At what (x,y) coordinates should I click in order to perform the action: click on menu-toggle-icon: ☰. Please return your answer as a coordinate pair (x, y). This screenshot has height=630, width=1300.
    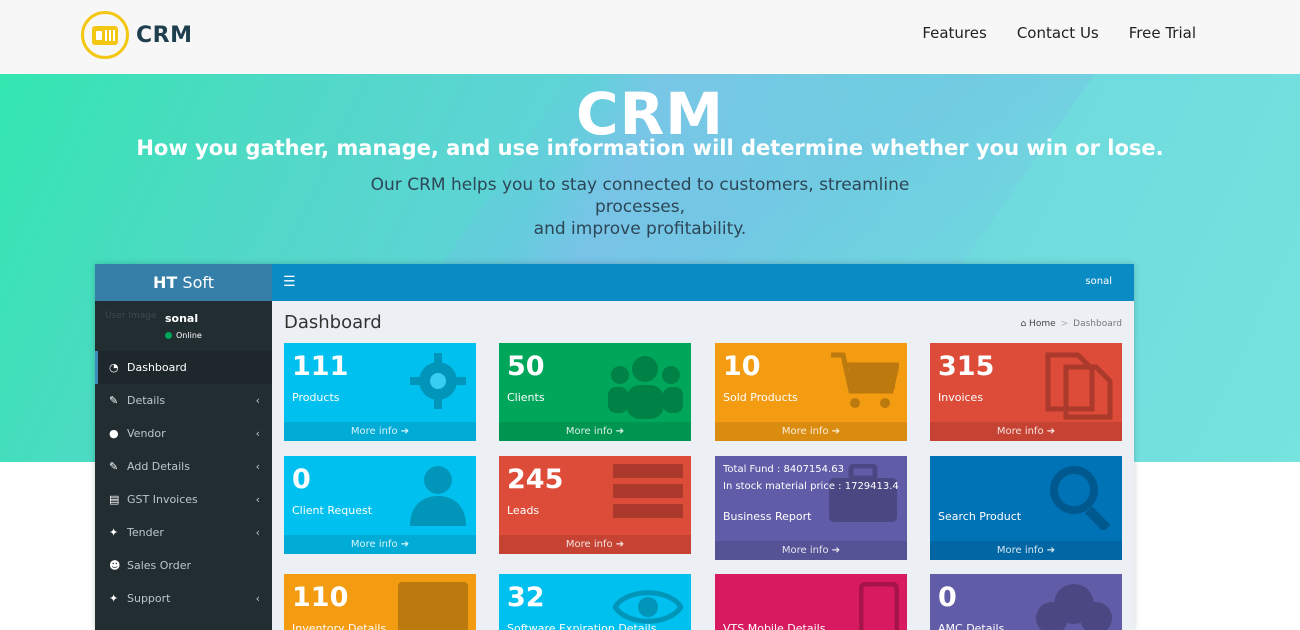
    Looking at the image, I should click on (289, 282).